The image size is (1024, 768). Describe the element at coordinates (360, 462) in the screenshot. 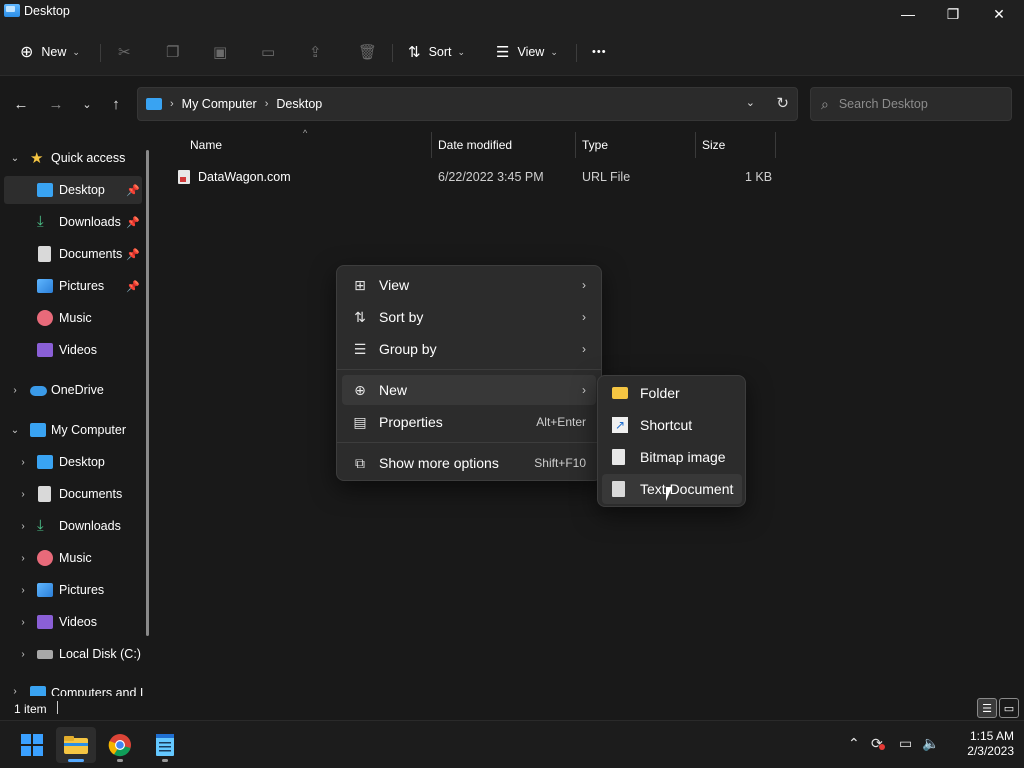

I see `show-more-icon: ⧉` at that location.